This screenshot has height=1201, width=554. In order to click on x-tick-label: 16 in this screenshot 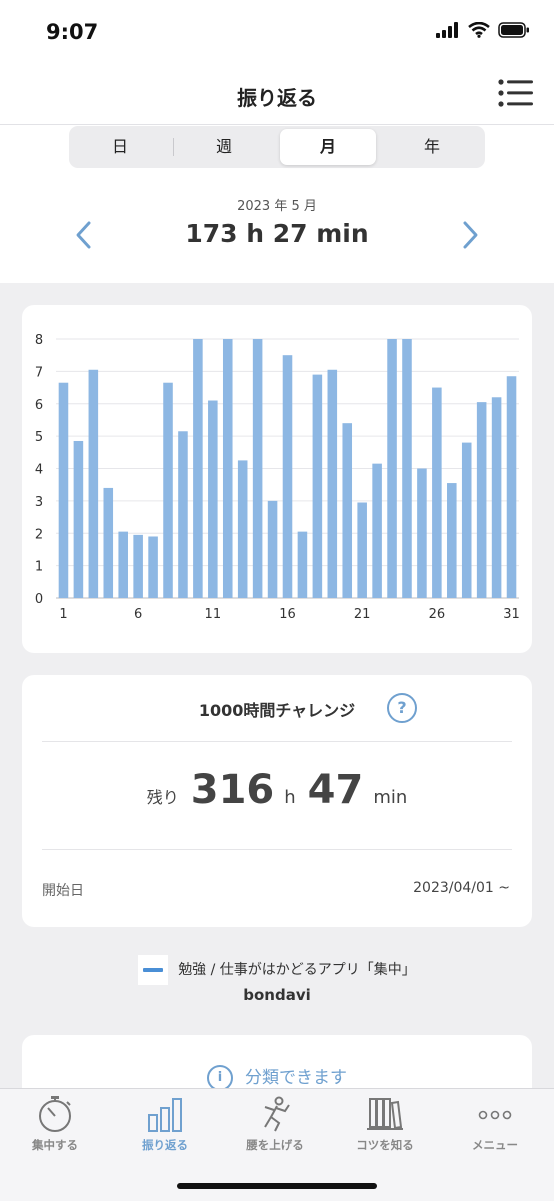, I will do `click(287, 614)`.